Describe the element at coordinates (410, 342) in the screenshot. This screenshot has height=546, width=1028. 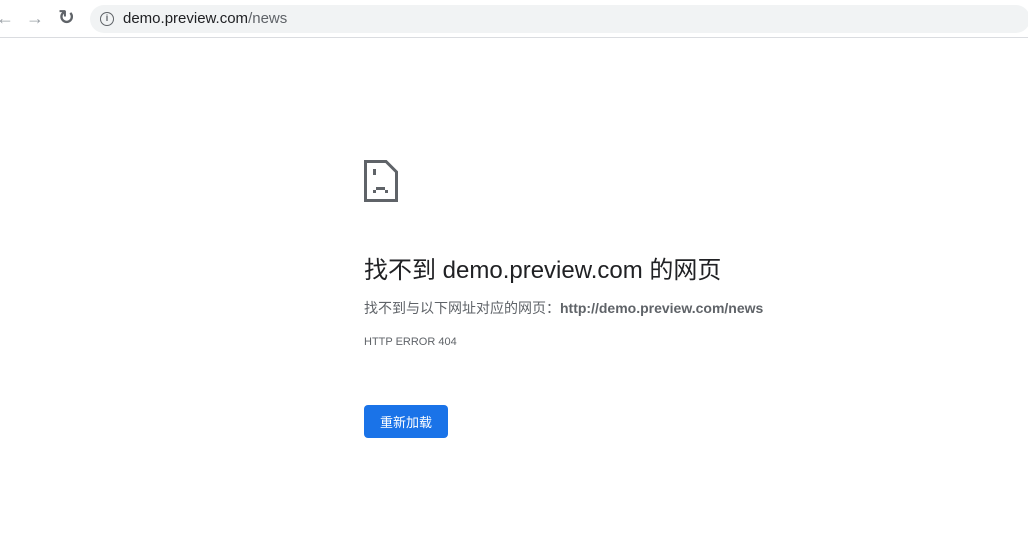
I see `error-code: HTTP ERROR 404` at that location.